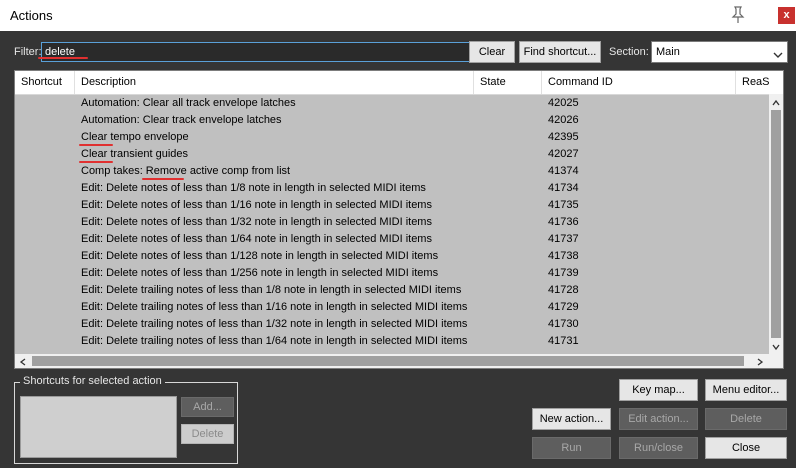 This screenshot has width=796, height=468. What do you see at coordinates (629, 52) in the screenshot?
I see `section-label: Section:` at bounding box center [629, 52].